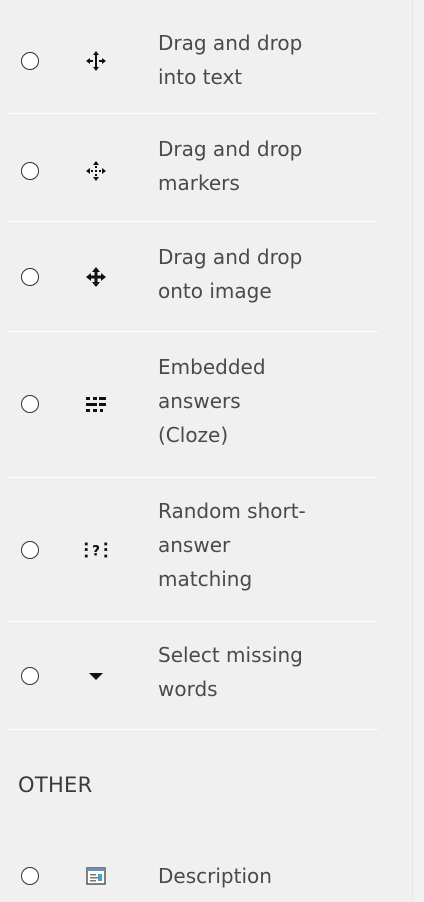  I want to click on randomsamatch-icon: ?, so click(96, 550).